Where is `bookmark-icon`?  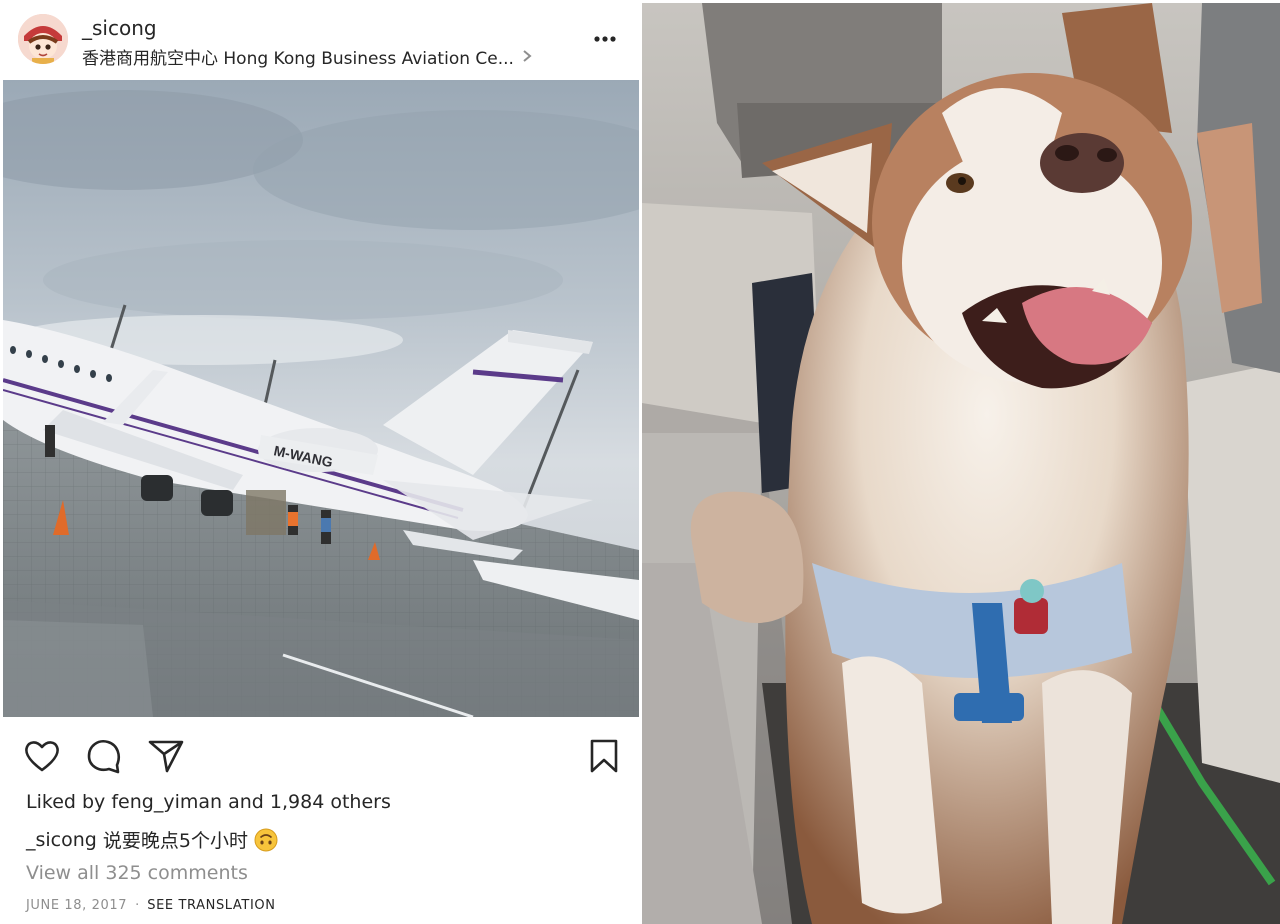 bookmark-icon is located at coordinates (604, 756).